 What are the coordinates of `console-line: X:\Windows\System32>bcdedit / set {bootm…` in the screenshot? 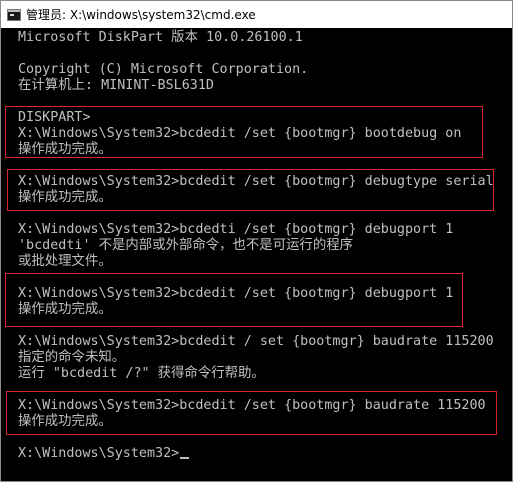 It's located at (256, 341).